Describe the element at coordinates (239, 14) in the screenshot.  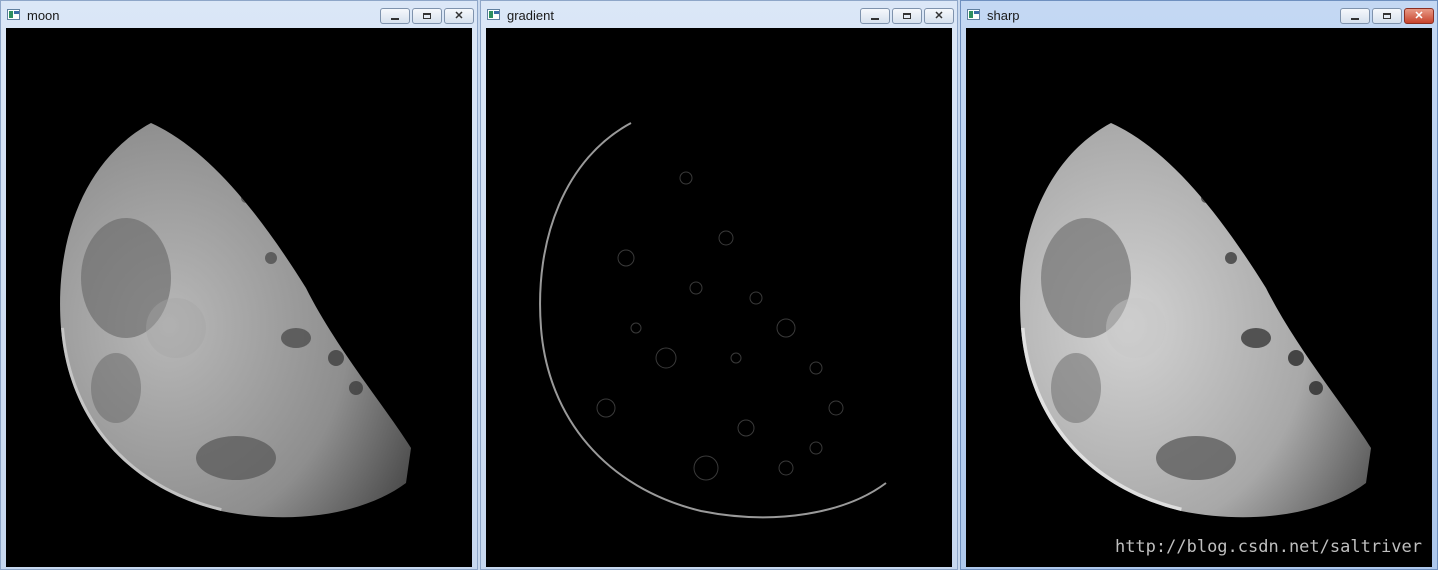
I see `titlebar-moon: moon ✕` at that location.